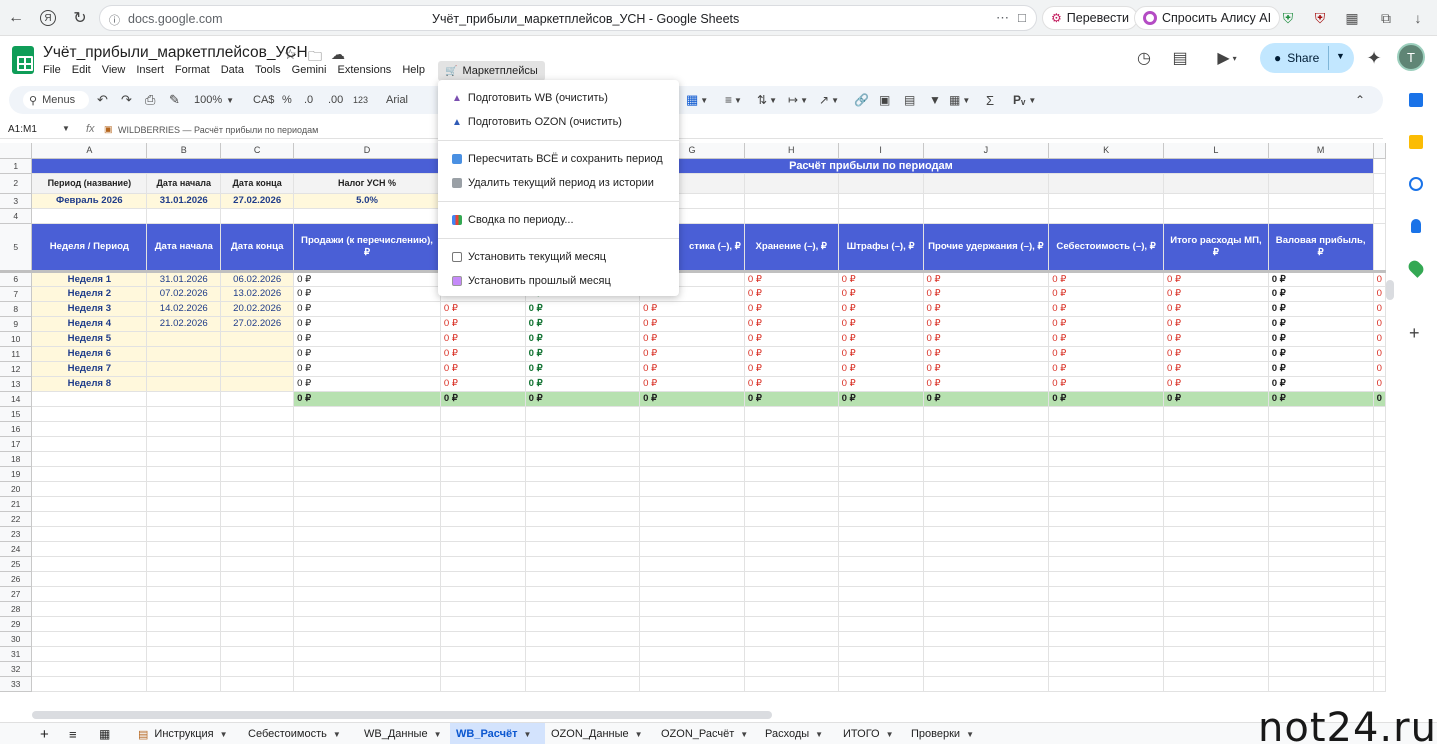 This screenshot has height=744, width=1437. Describe the element at coordinates (1390, 290) in the screenshot. I see `vertical-scrollbar` at that location.